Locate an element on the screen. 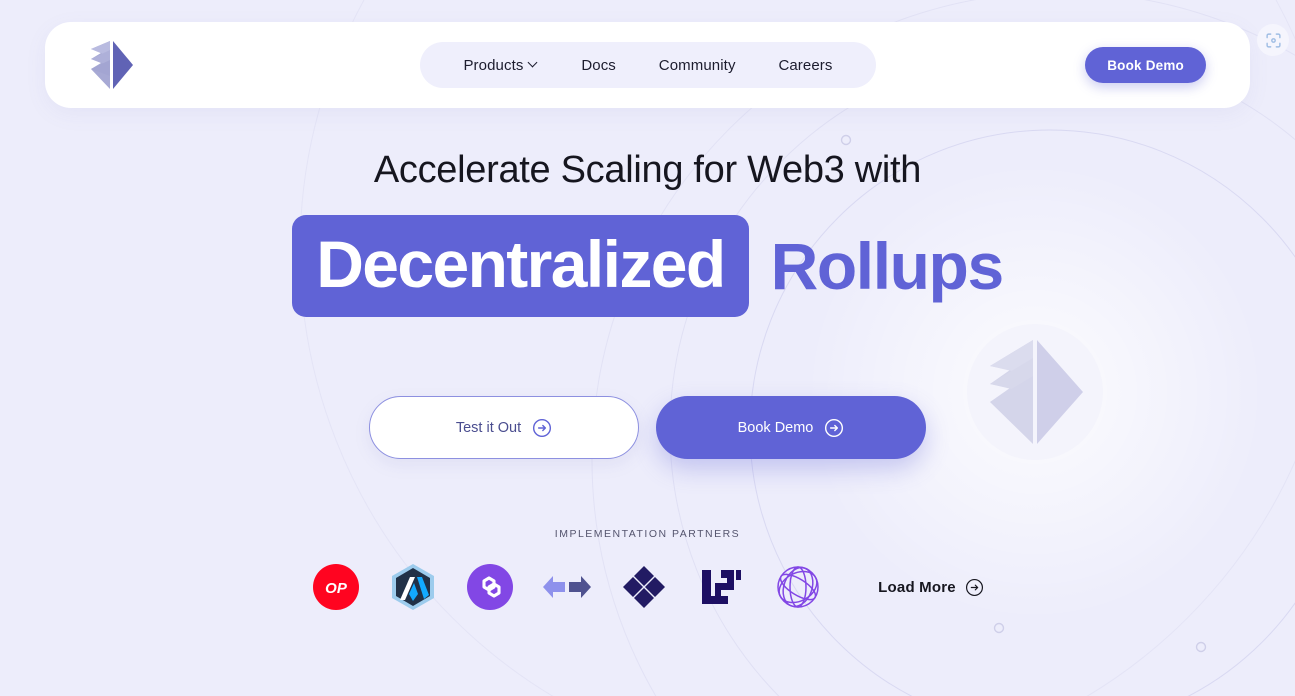  partners-logo-row: OP Load More is located at coordinates (647, 587).